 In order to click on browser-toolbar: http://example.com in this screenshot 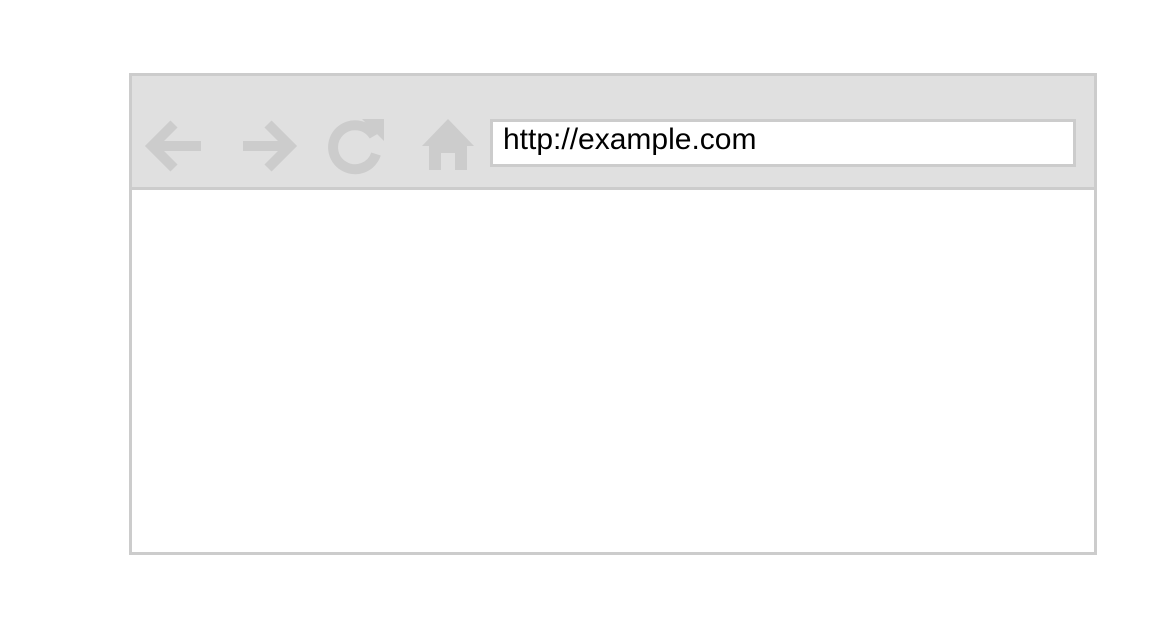, I will do `click(613, 133)`.